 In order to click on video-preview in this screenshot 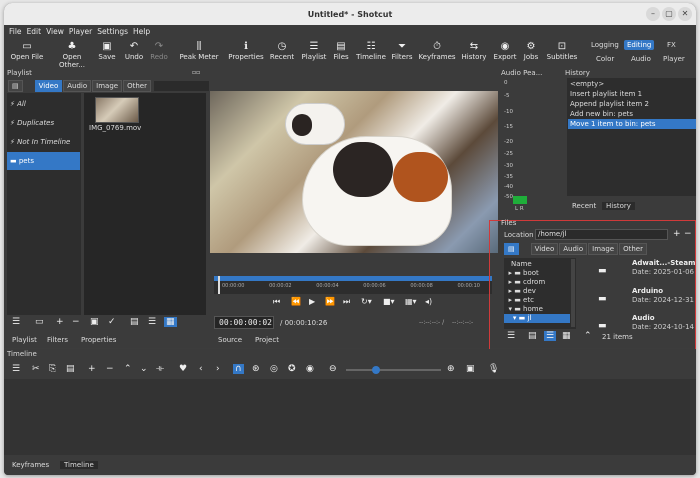, I will do `click(354, 172)`.